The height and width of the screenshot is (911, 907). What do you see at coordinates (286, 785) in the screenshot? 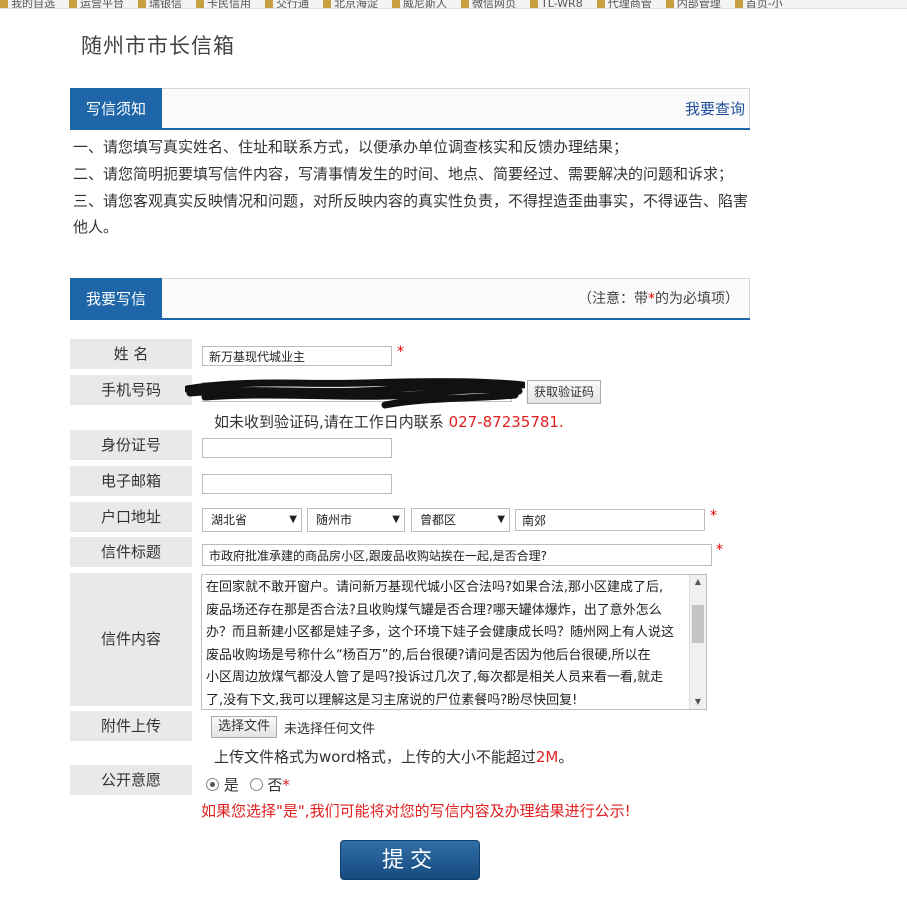
I see `public-required-mark: *` at bounding box center [286, 785].